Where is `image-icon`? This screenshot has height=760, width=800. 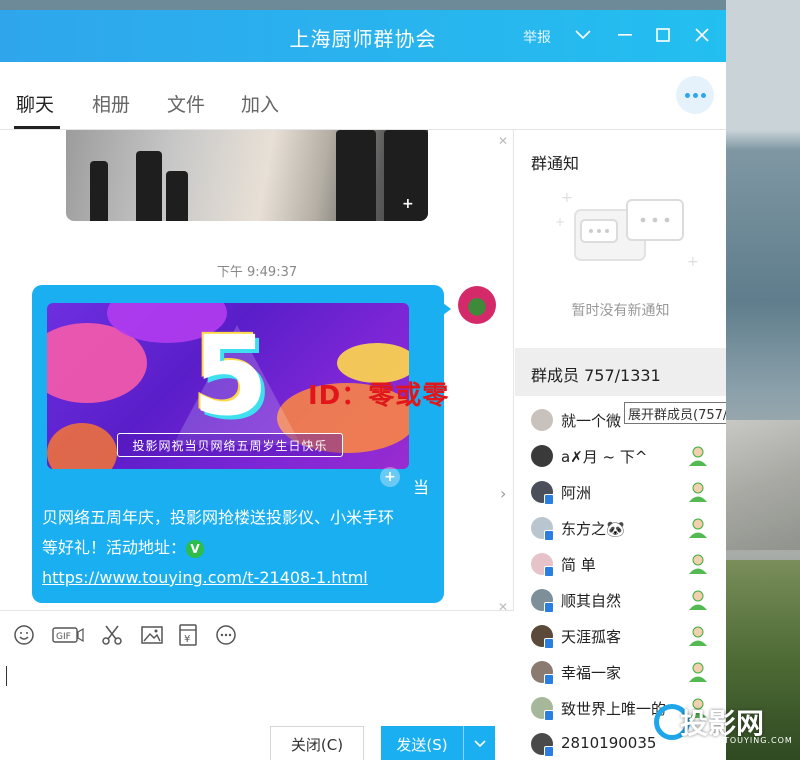
image-icon is located at coordinates (152, 635).